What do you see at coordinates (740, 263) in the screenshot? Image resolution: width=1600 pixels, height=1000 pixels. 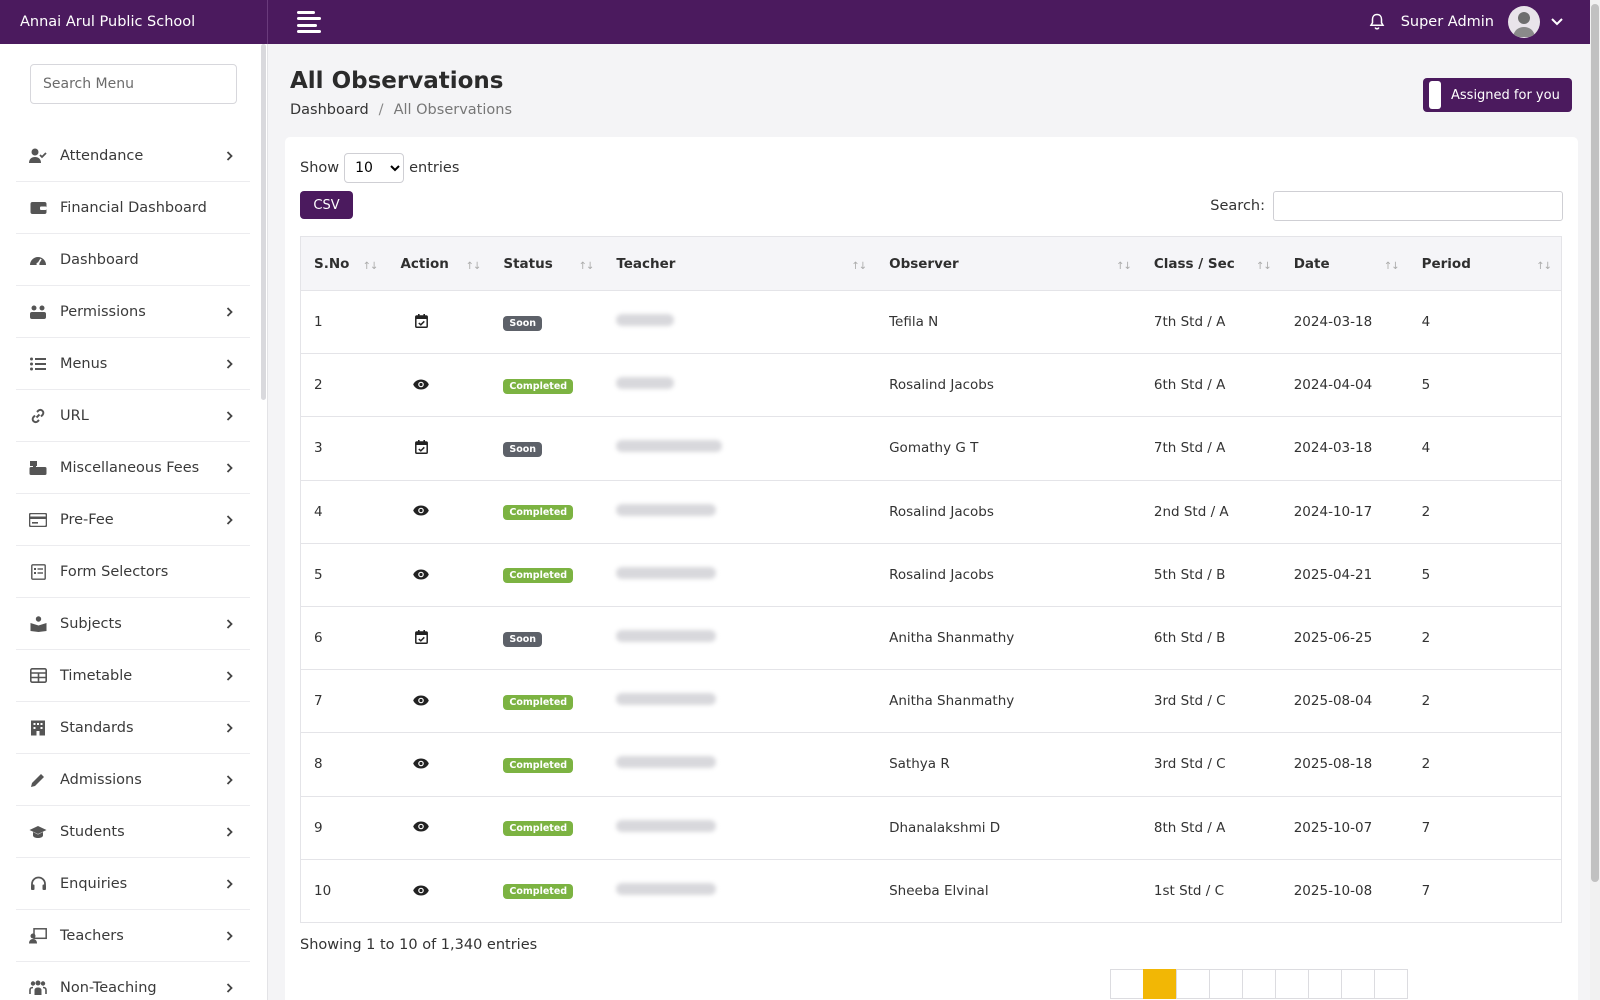 I see `column-header-teacher: Teacher ↑↓` at bounding box center [740, 263].